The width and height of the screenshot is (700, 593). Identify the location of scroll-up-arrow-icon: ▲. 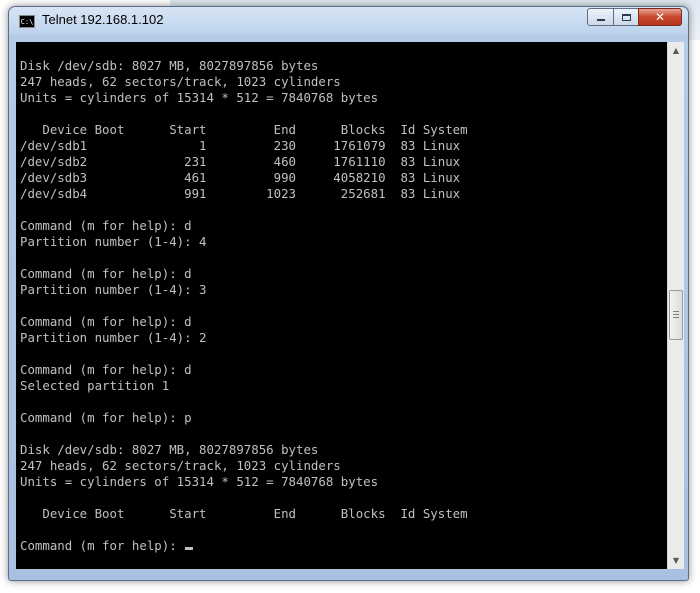
(676, 50).